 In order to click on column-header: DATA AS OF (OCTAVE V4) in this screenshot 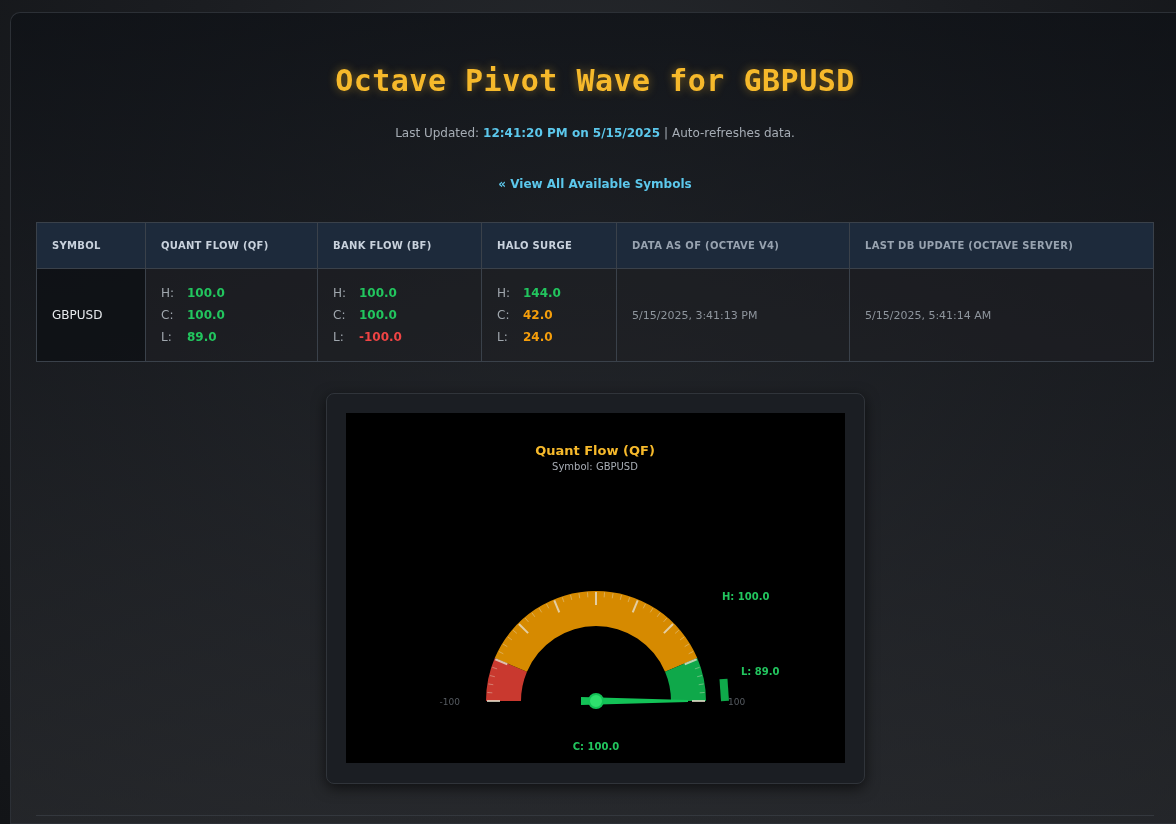, I will do `click(733, 245)`.